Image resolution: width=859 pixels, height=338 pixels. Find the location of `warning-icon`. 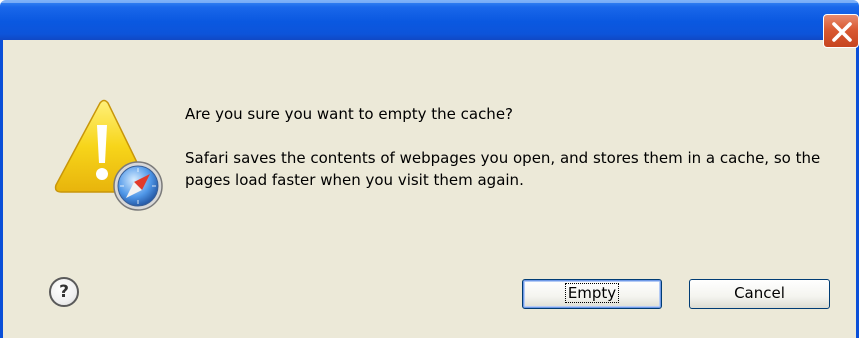

warning-icon is located at coordinates (108, 155).